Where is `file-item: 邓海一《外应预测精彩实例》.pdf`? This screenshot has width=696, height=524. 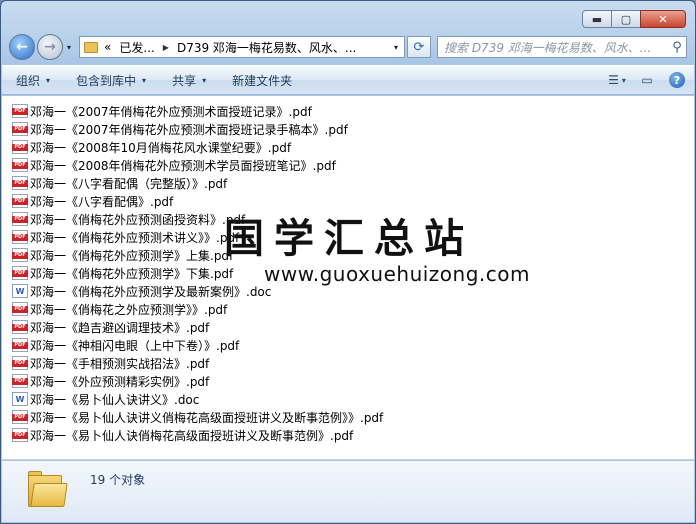
file-item: 邓海一《外应预测精彩实例》.pdf is located at coordinates (197, 381).